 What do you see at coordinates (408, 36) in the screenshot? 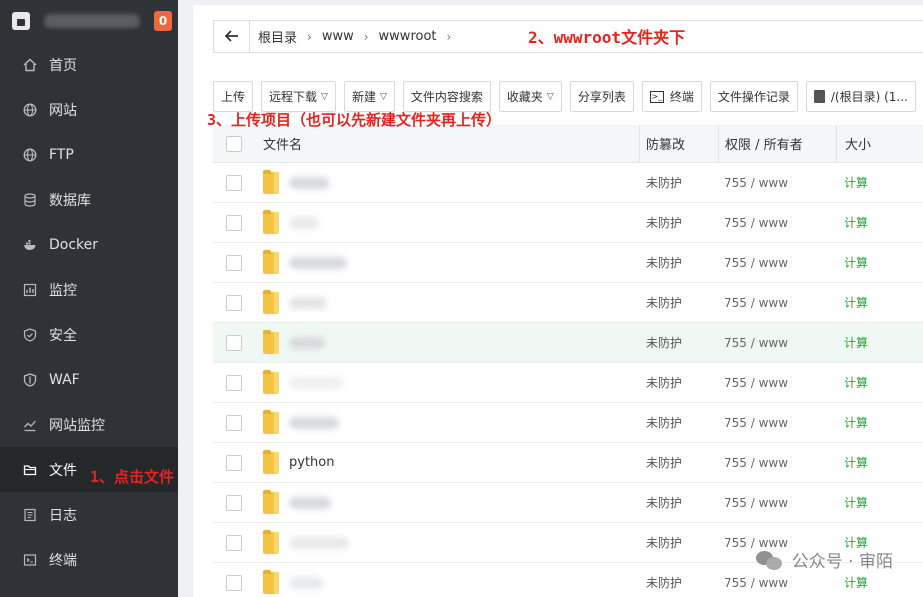
I see `breadcrumb-wwwroot: wwwroot` at bounding box center [408, 36].